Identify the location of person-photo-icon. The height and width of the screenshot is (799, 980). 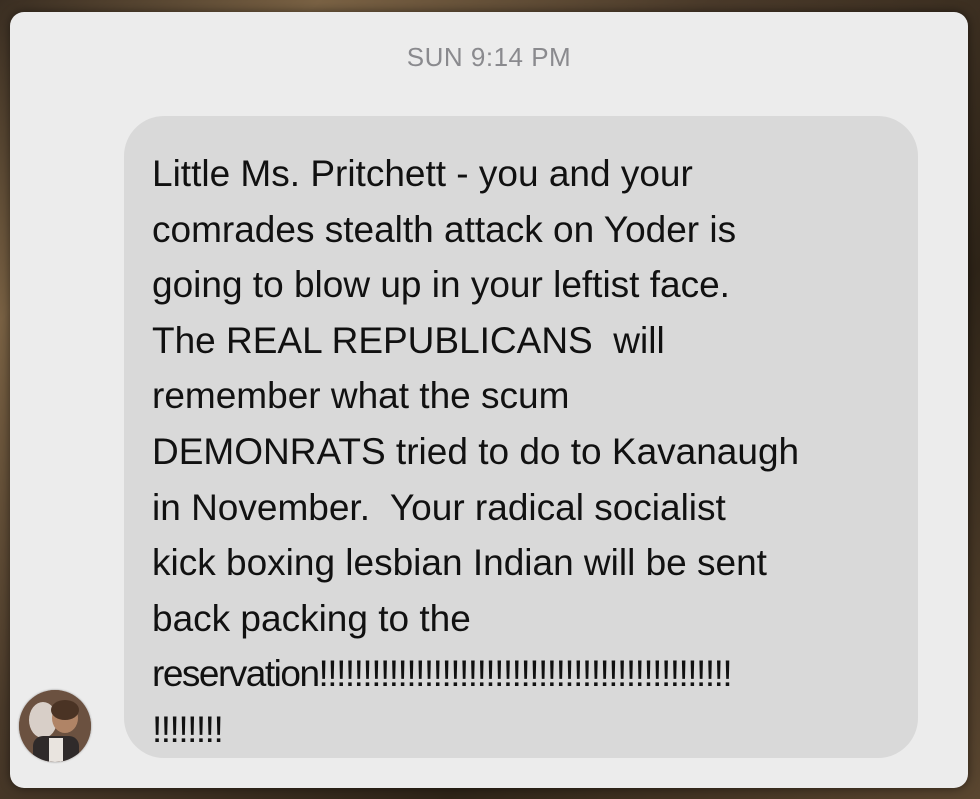
(55, 726).